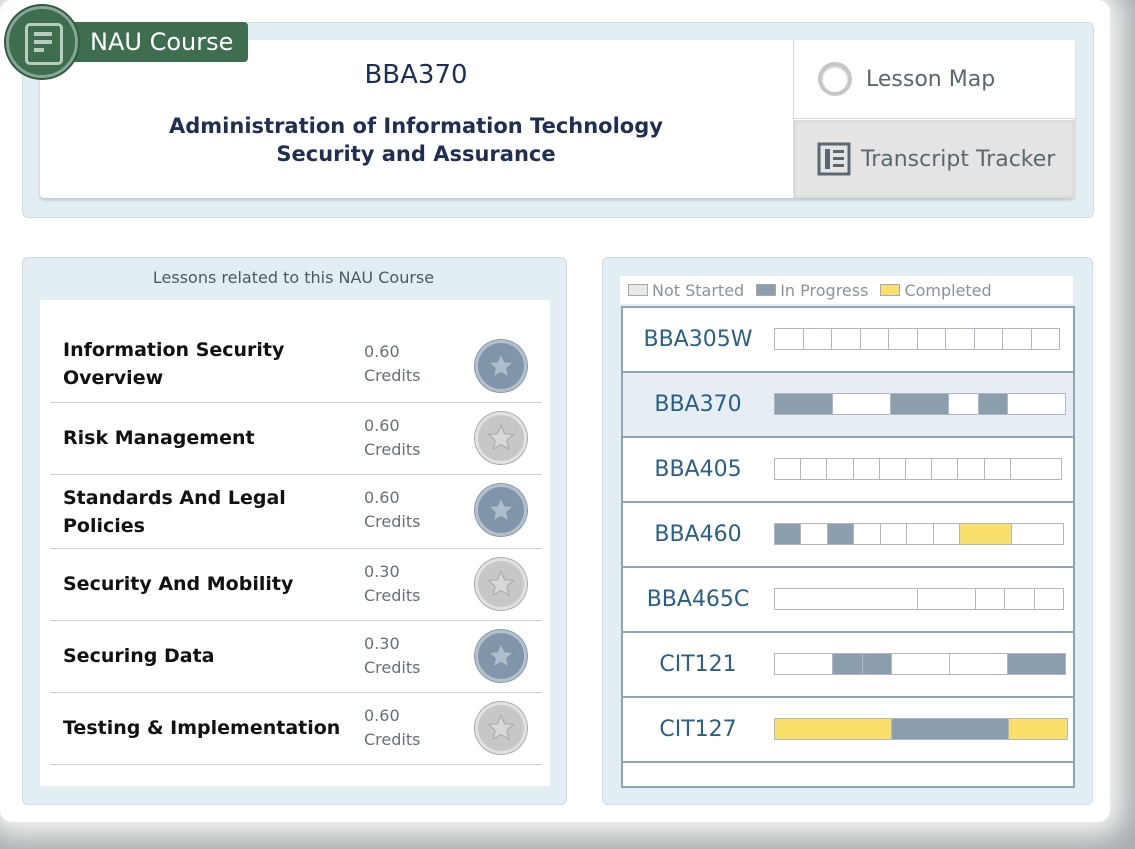 The height and width of the screenshot is (849, 1135). I want to click on course-code-link: BBA305W, so click(698, 339).